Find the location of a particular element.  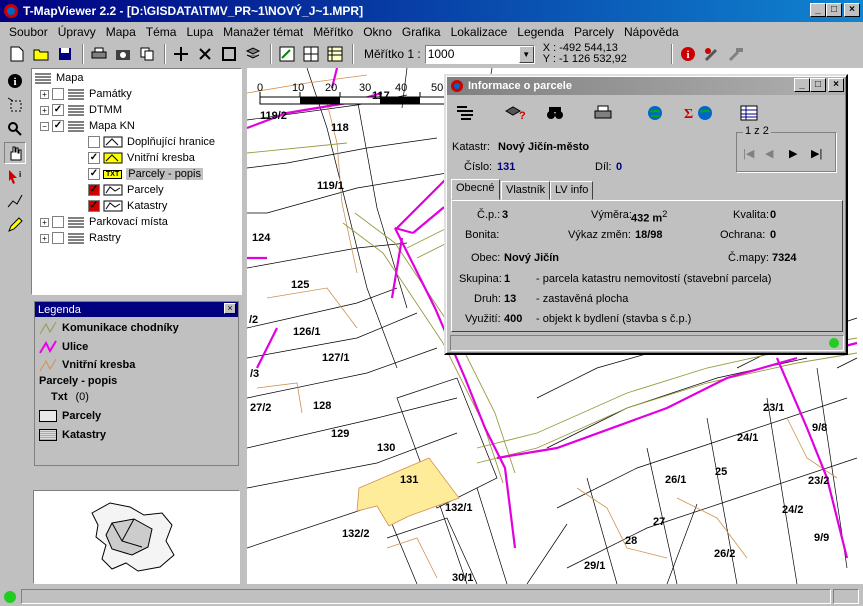

pan-tool is located at coordinates (15, 153).